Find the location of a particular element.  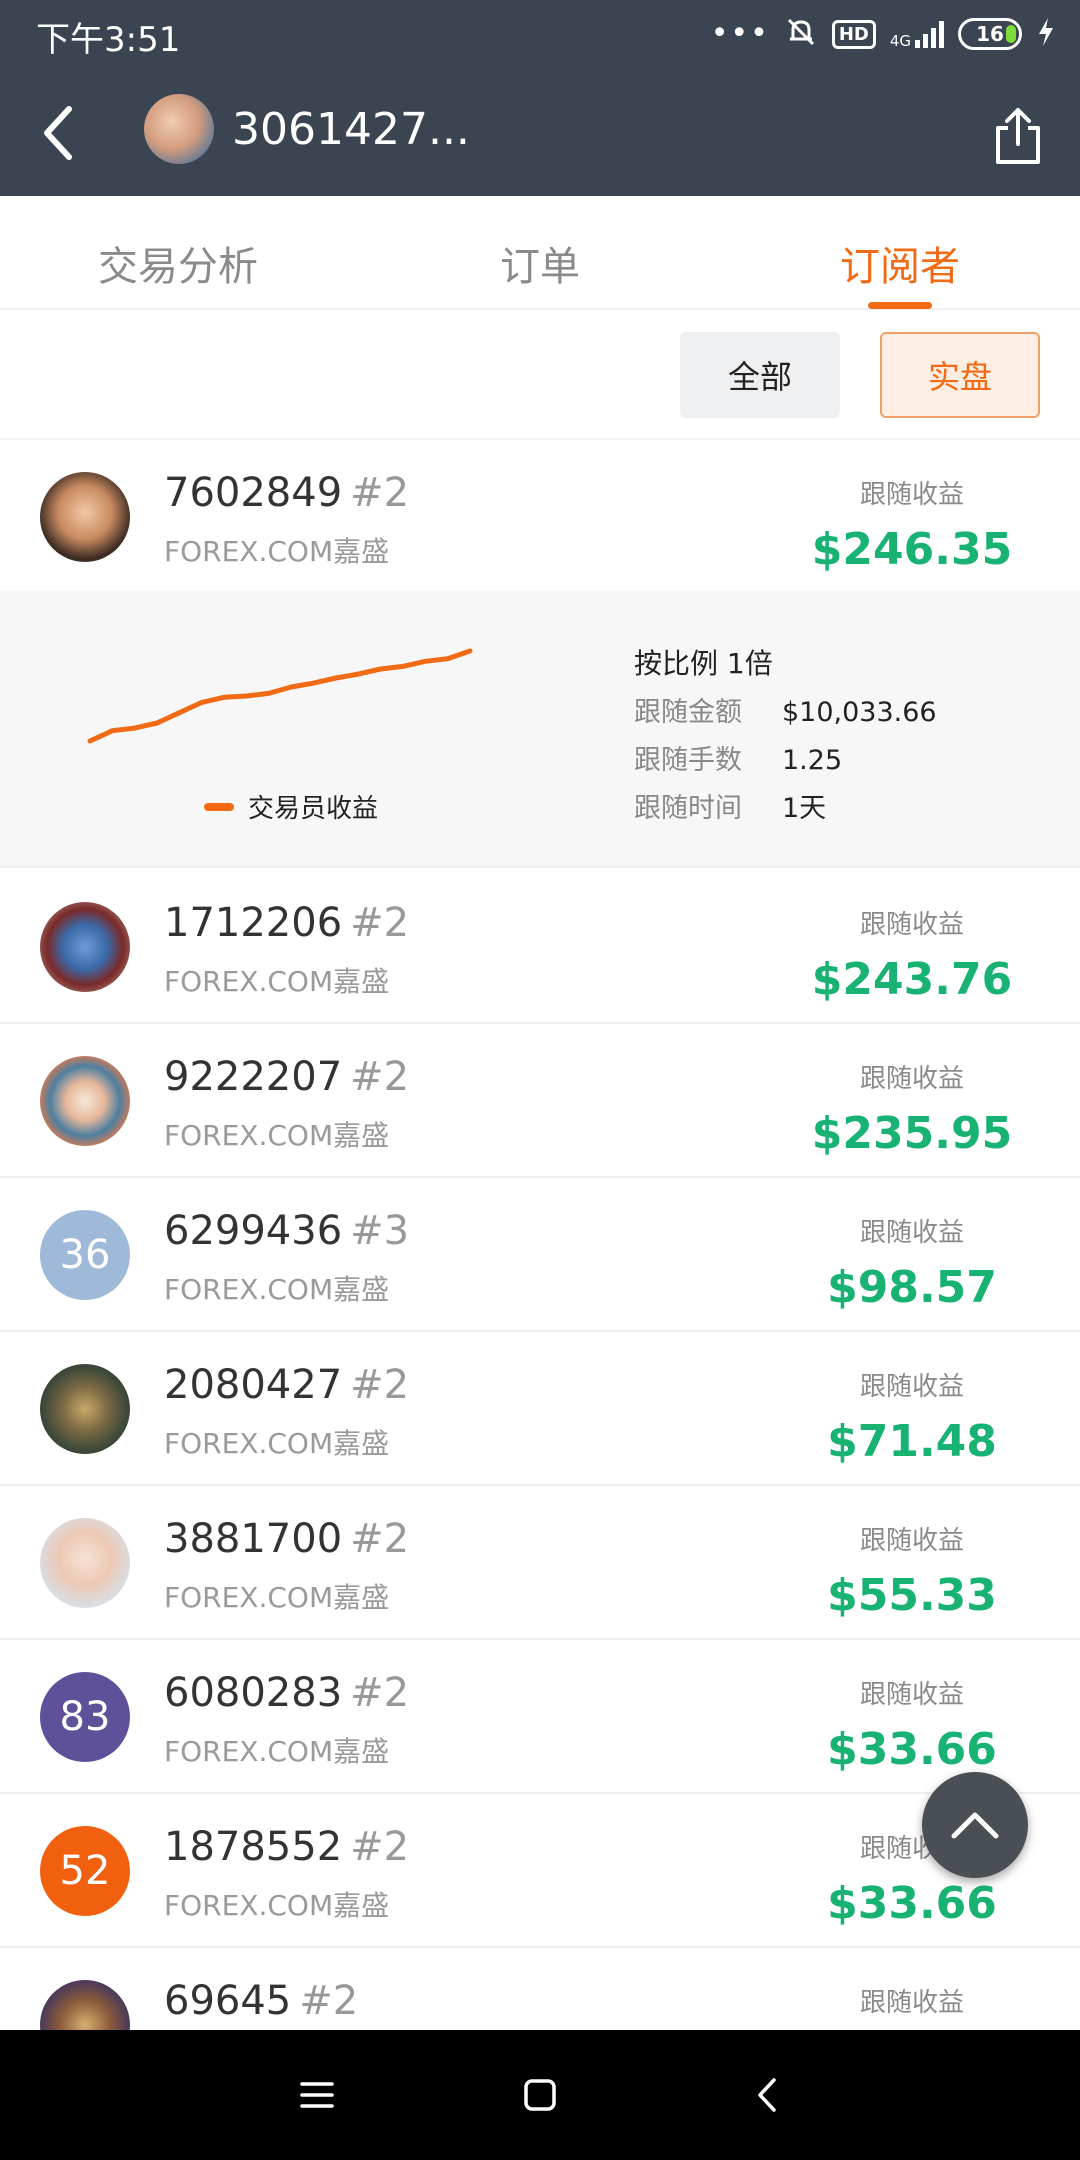

subscriber-id: 2080427 #2 is located at coordinates (287, 1385).